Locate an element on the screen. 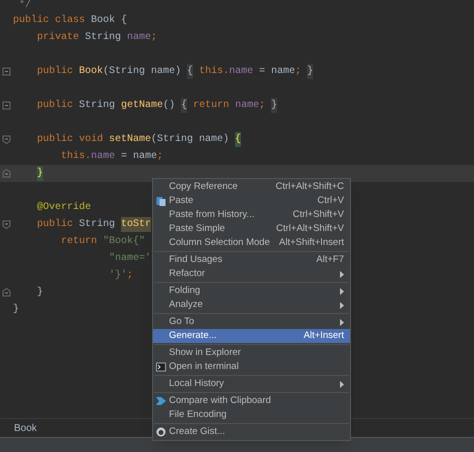 This screenshot has height=452, width=474. menu-item-label: Show in Explorer is located at coordinates (205, 353).